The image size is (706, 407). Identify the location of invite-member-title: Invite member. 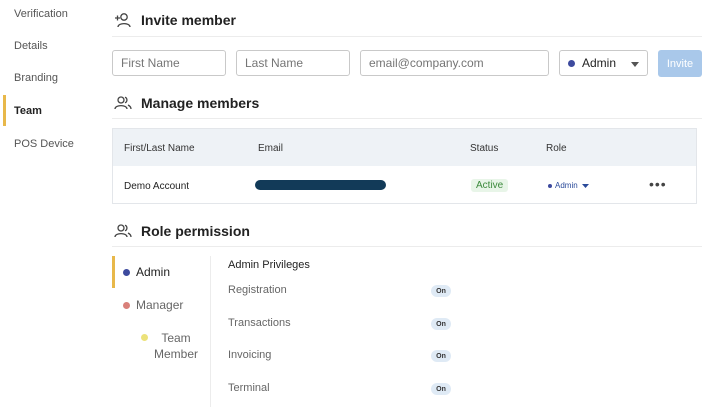
(188, 20).